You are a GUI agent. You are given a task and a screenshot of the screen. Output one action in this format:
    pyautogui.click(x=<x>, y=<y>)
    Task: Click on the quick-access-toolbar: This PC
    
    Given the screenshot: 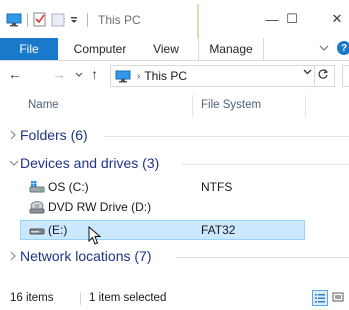 What is the action you would take?
    pyautogui.click(x=73, y=19)
    